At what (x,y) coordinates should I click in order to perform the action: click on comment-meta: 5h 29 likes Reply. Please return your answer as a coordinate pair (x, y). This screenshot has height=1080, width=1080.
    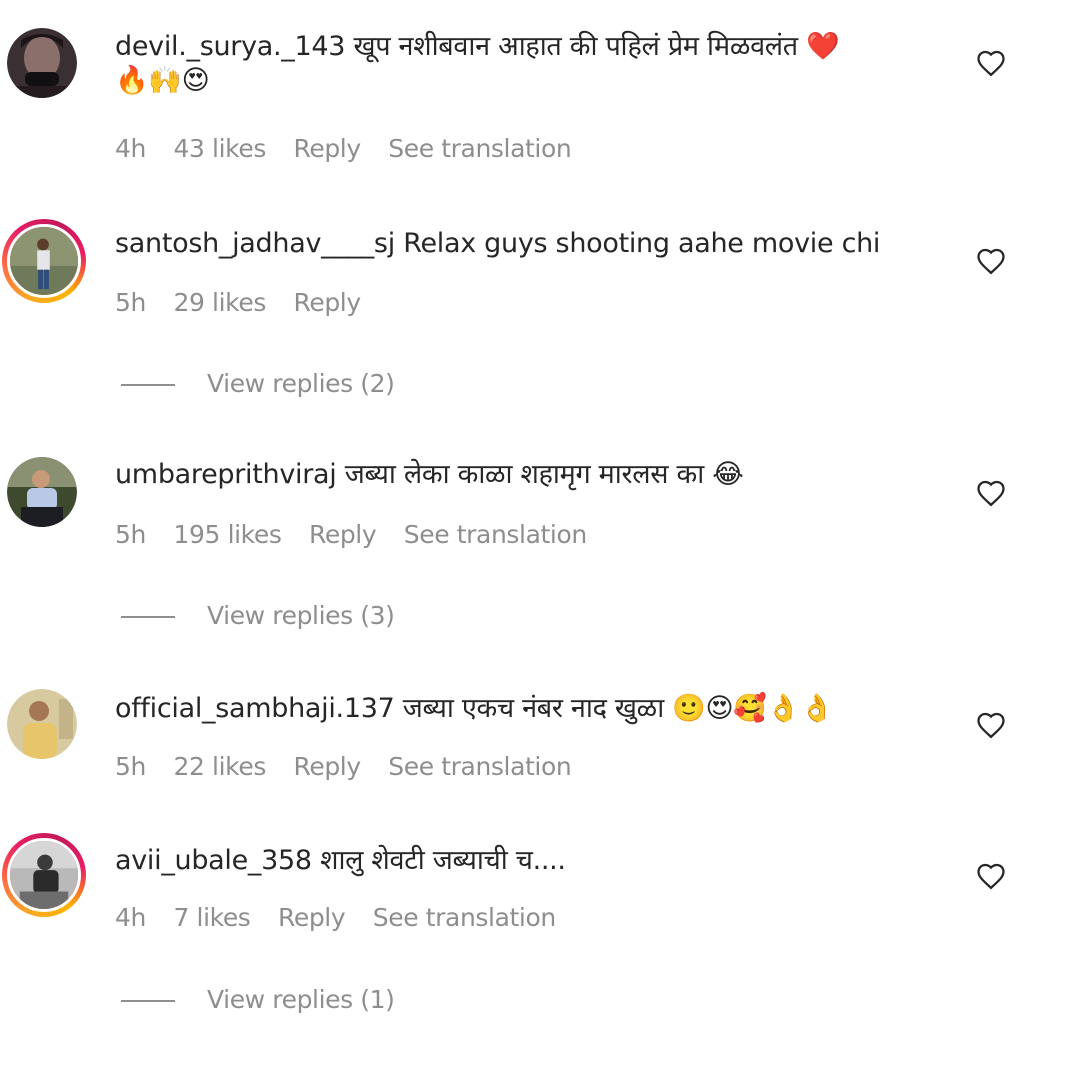
    Looking at the image, I should click on (248, 302).